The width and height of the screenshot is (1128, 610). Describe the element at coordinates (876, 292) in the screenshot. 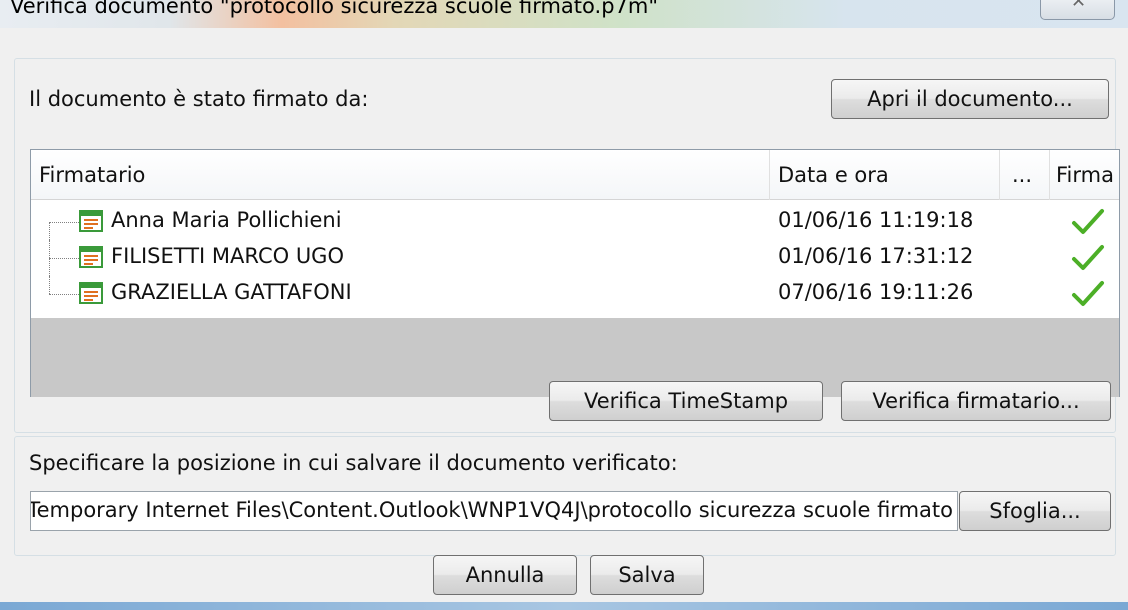

I see `signature-date: 07/06/16 19:11:26` at that location.